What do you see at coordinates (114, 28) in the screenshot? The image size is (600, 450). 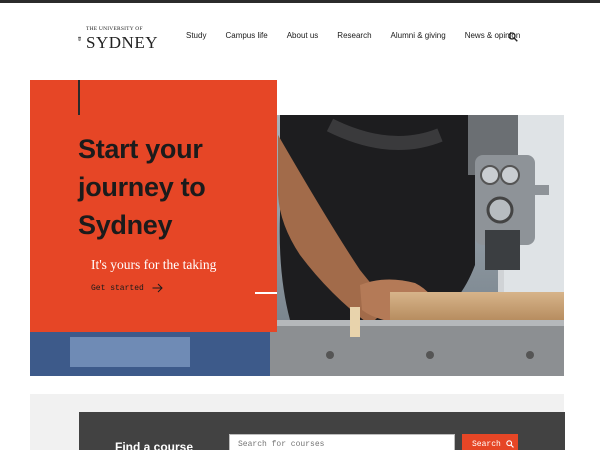 I see `logo-small-text: THE UNIVERSITY OF` at bounding box center [114, 28].